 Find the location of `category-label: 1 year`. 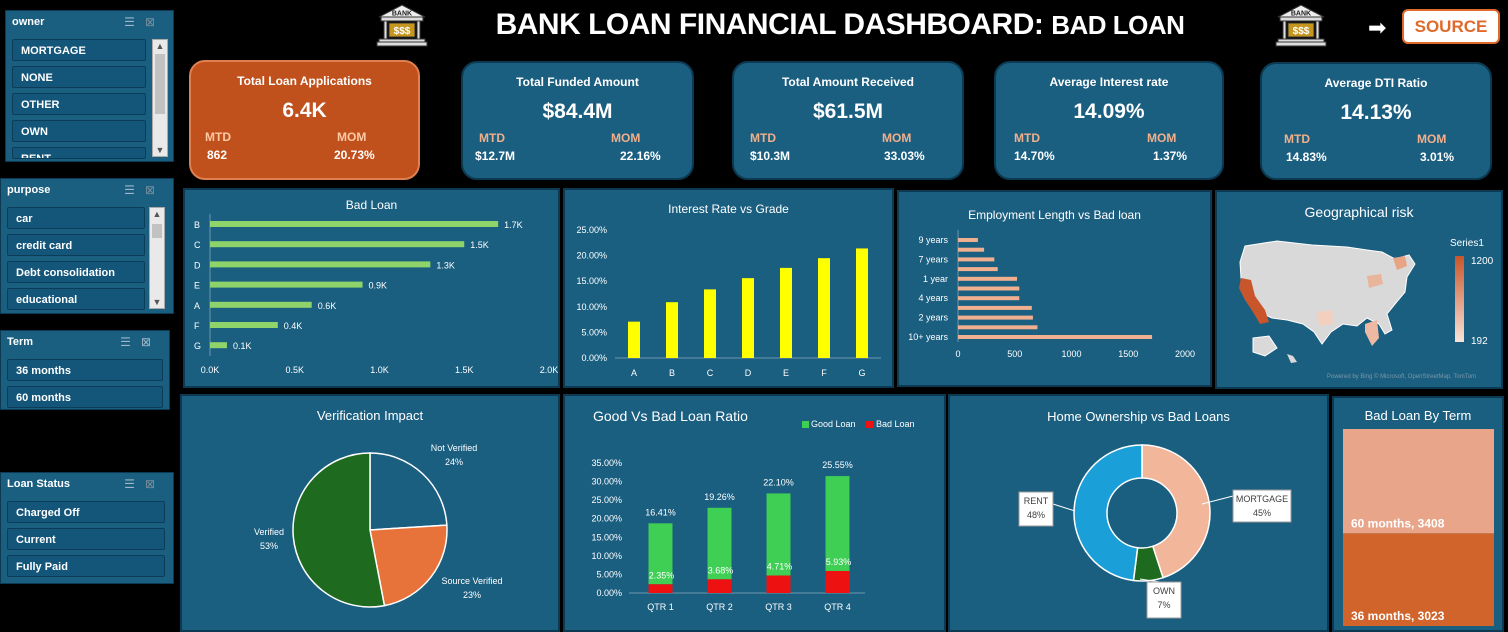

category-label: 1 year is located at coordinates (935, 279).